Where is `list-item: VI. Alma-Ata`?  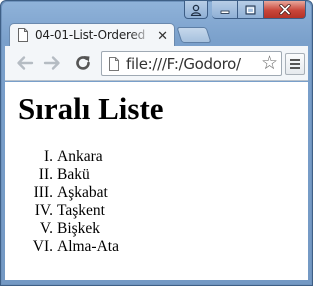 list-item: VI. Alma-Ata is located at coordinates (105, 247).